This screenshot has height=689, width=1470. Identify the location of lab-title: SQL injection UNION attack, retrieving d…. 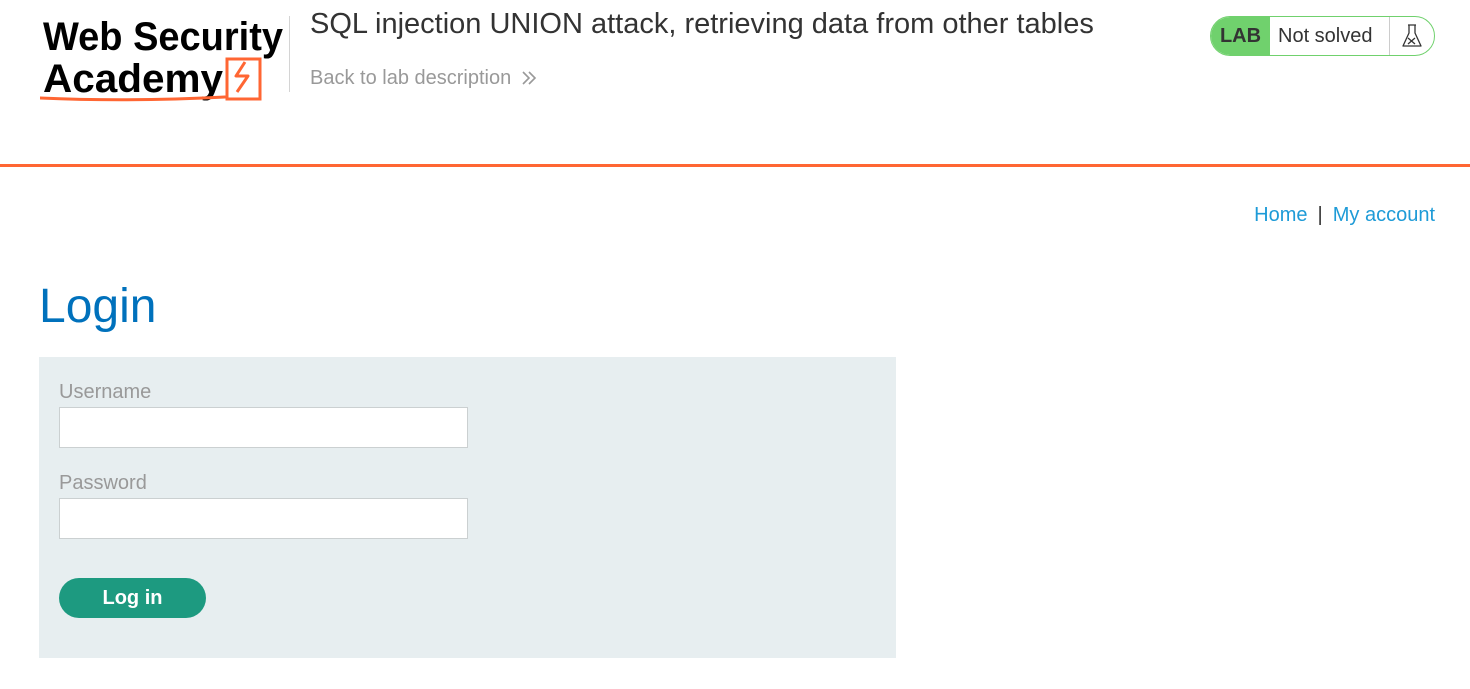
(702, 24).